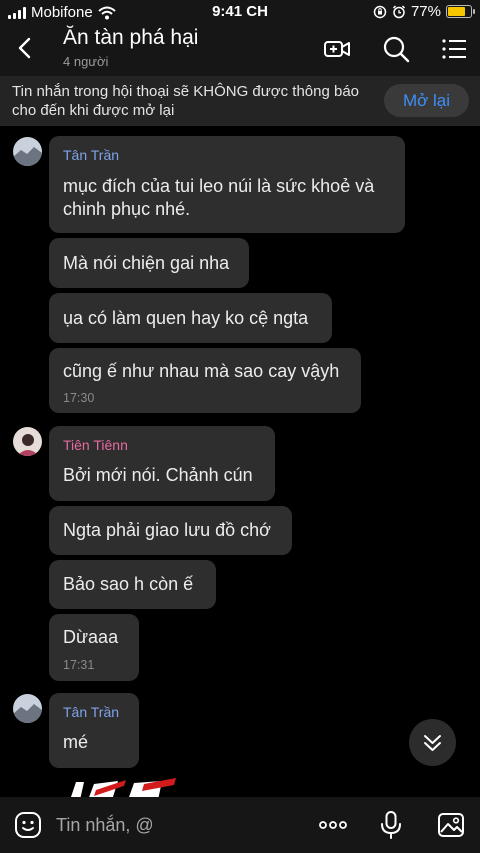 The image size is (480, 853). Describe the element at coordinates (240, 50) in the screenshot. I see `chat-header: Ăn tàn phá hại 4 người` at that location.